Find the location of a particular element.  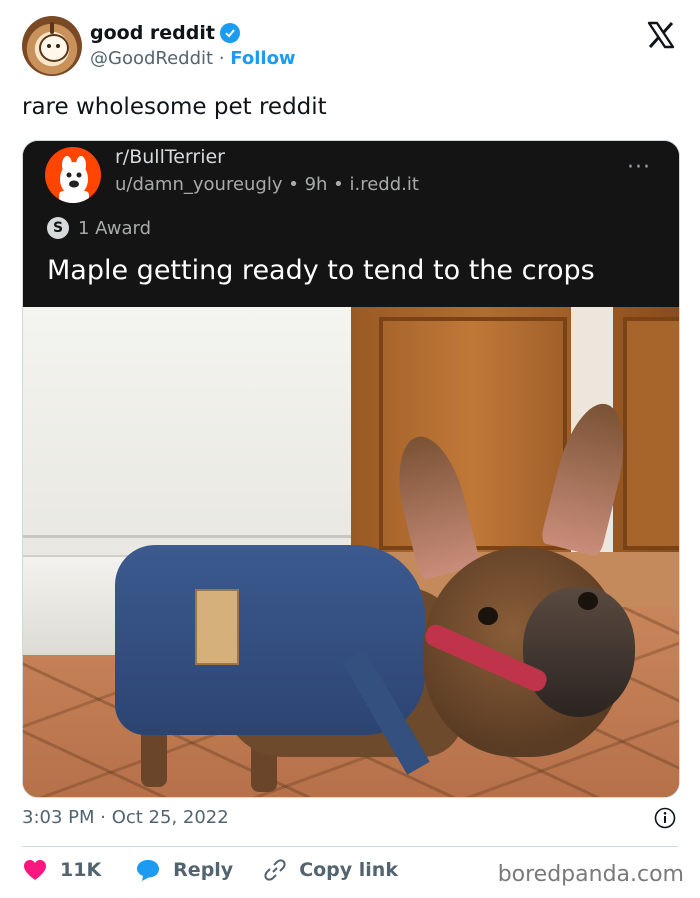

post-meta: u/damn_youreugly • 9h • i.redd.it is located at coordinates (267, 184).